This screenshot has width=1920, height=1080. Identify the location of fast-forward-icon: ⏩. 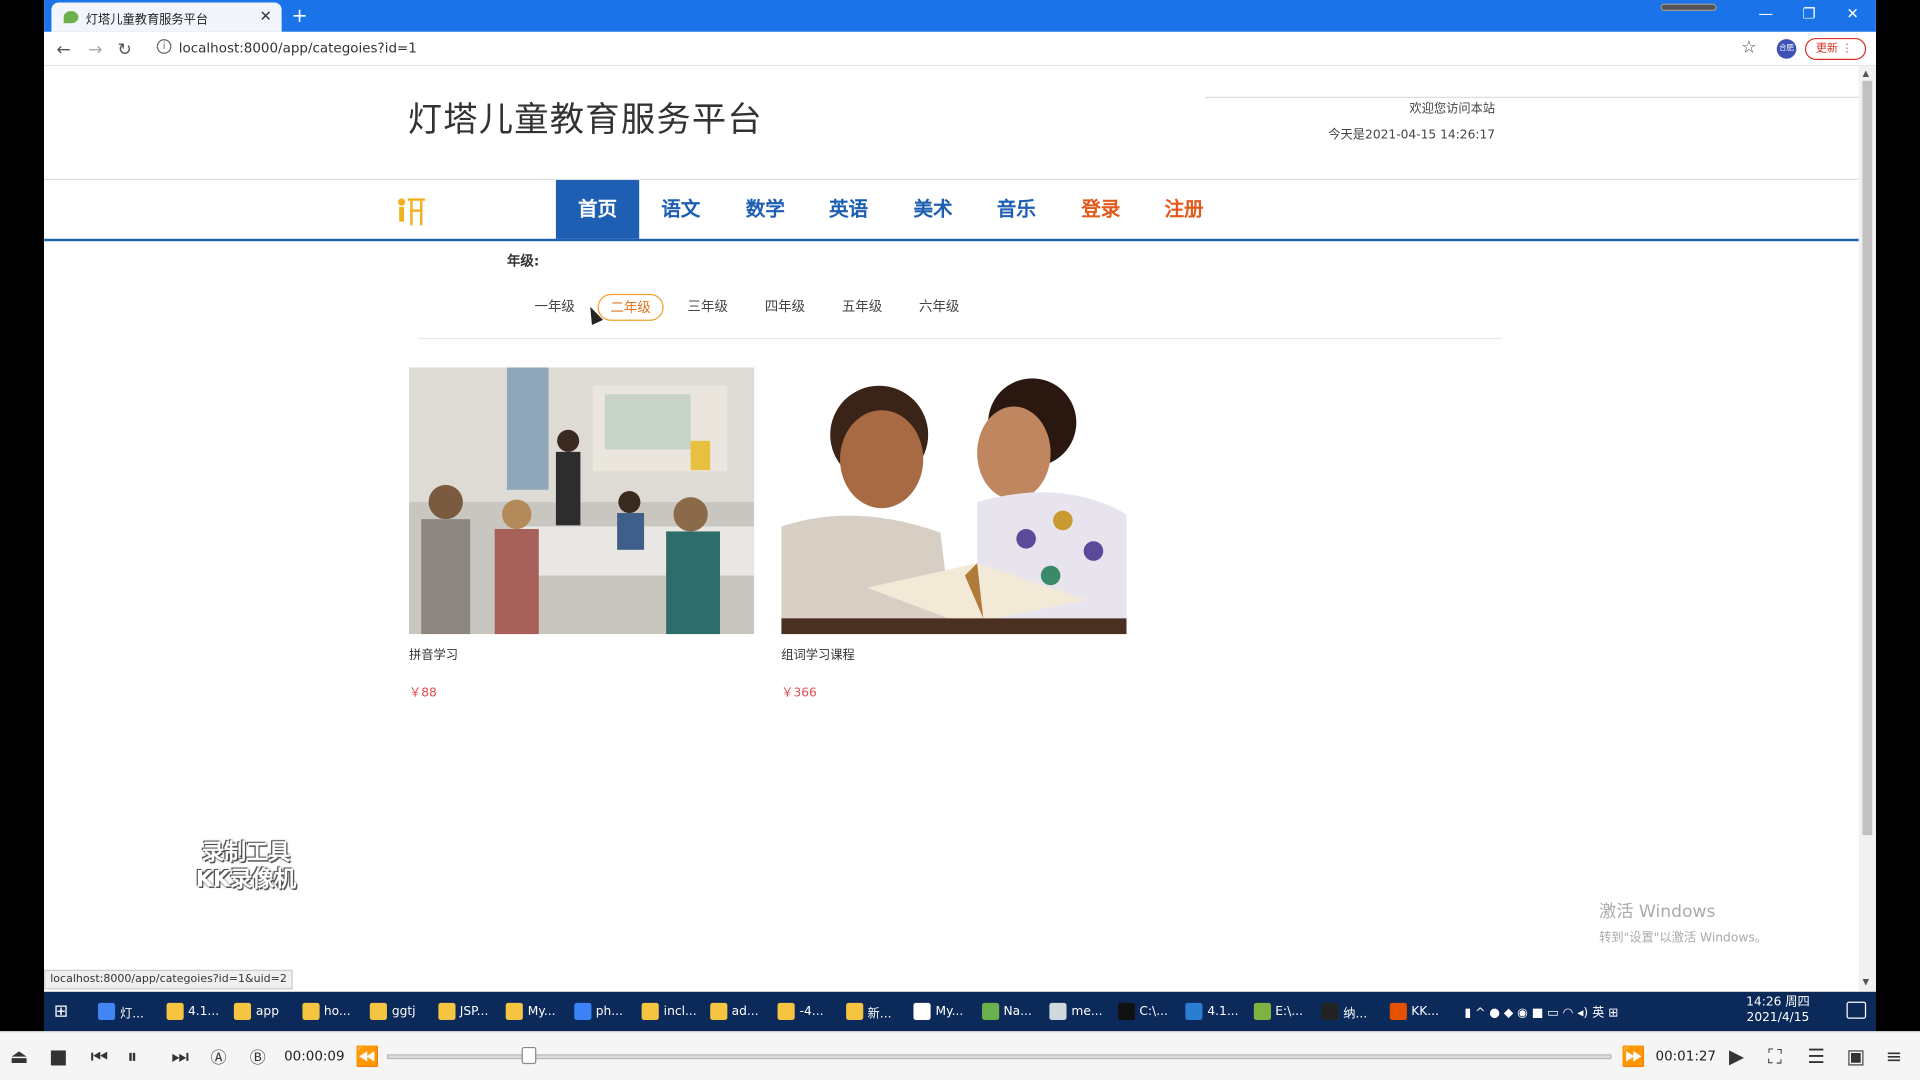
(1633, 1055).